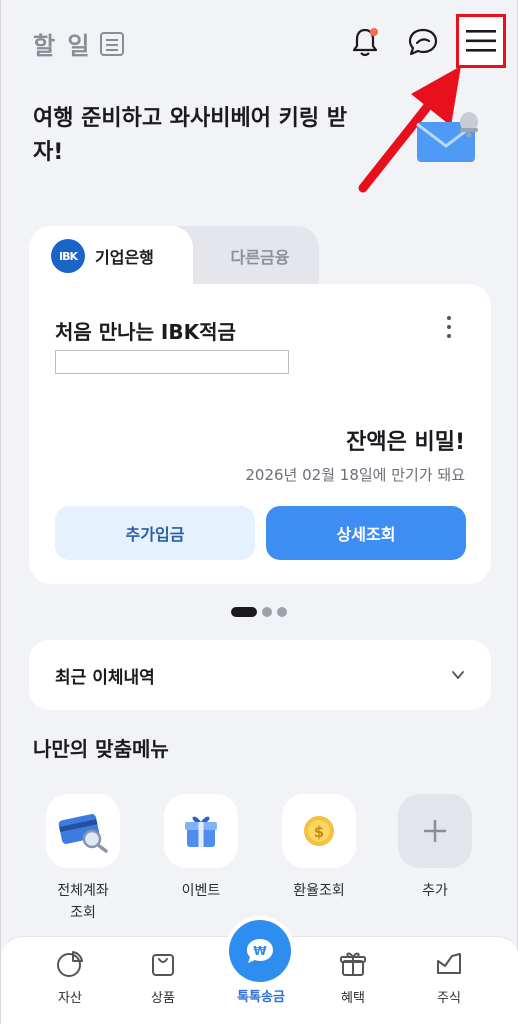 This screenshot has height=1024, width=518. I want to click on menu-item-label: 전체계좌 조회, so click(83, 902).